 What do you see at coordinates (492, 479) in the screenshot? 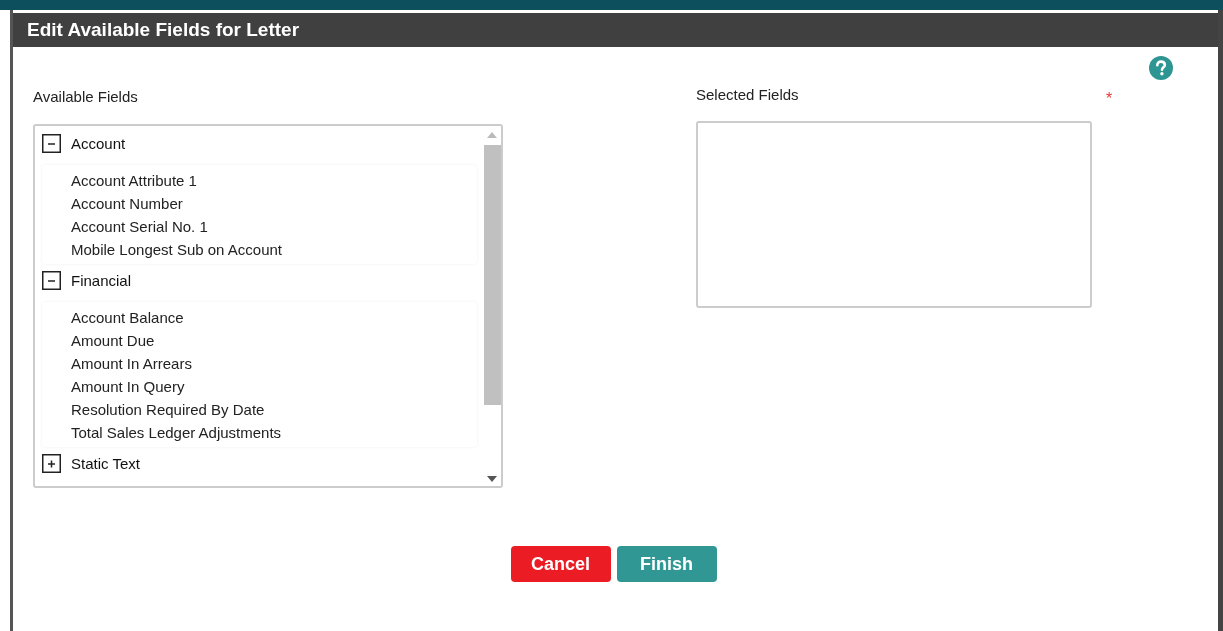
I see `scroll-down-icon` at bounding box center [492, 479].